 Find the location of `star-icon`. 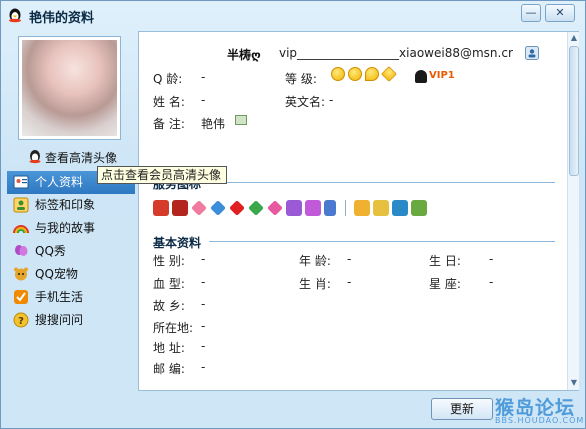

star-icon is located at coordinates (389, 74).